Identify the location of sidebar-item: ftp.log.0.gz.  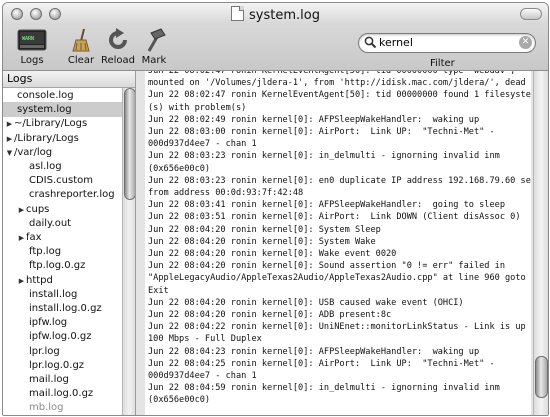
(69, 265).